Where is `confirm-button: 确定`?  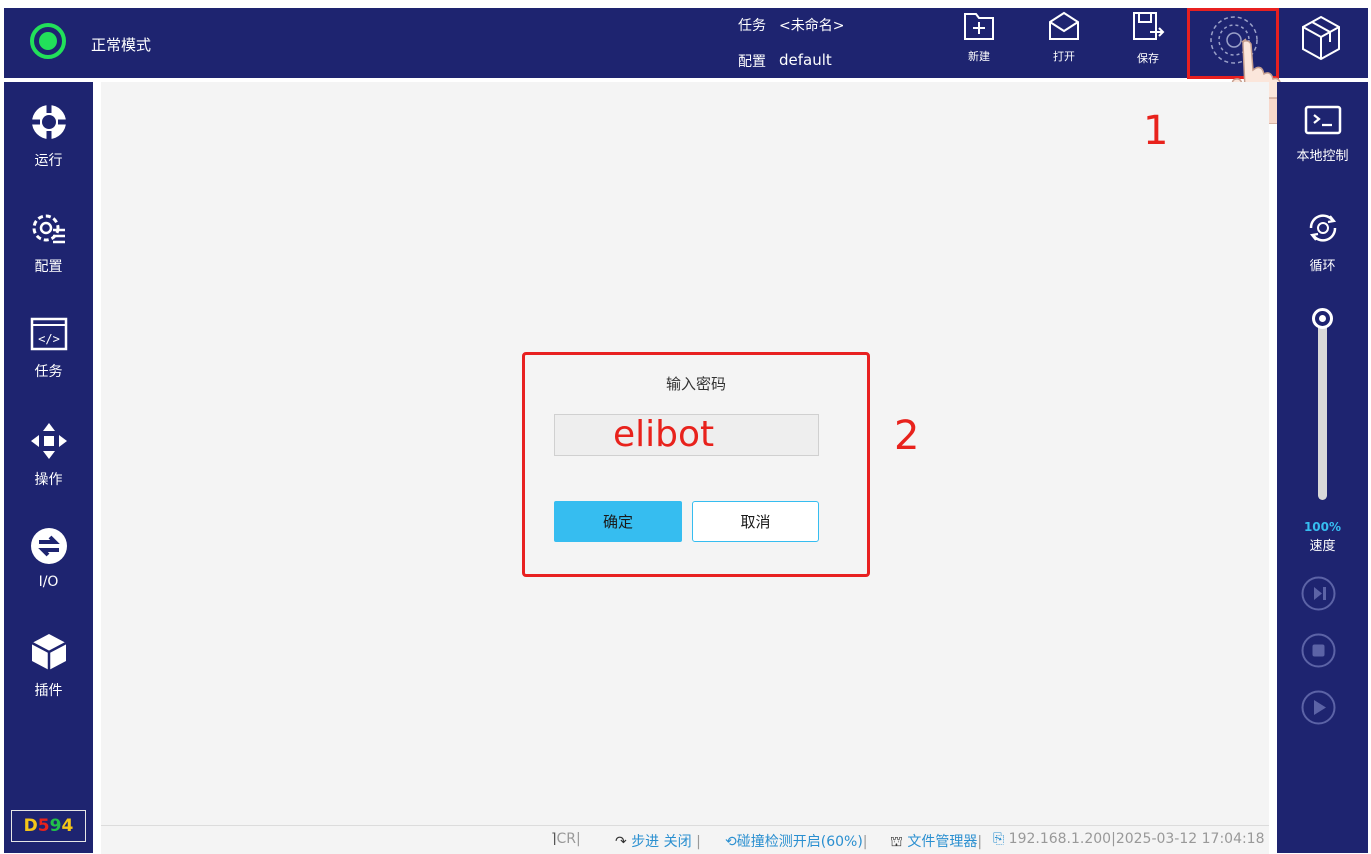
confirm-button: 确定 is located at coordinates (618, 521).